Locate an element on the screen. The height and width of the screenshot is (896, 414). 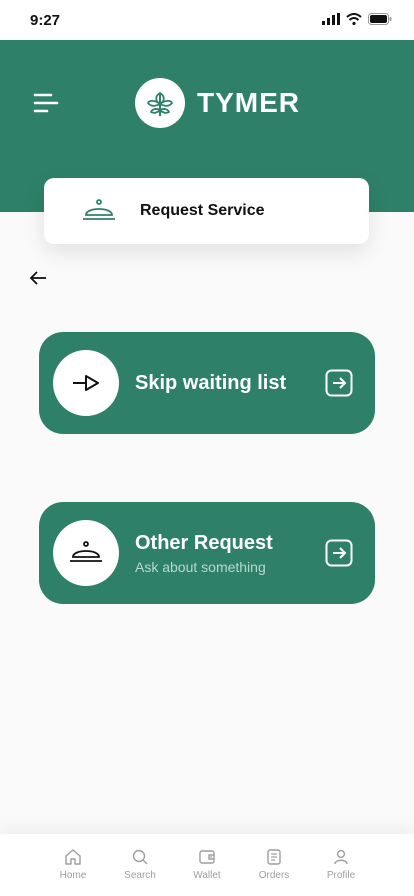
menu-icon is located at coordinates (46, 103).